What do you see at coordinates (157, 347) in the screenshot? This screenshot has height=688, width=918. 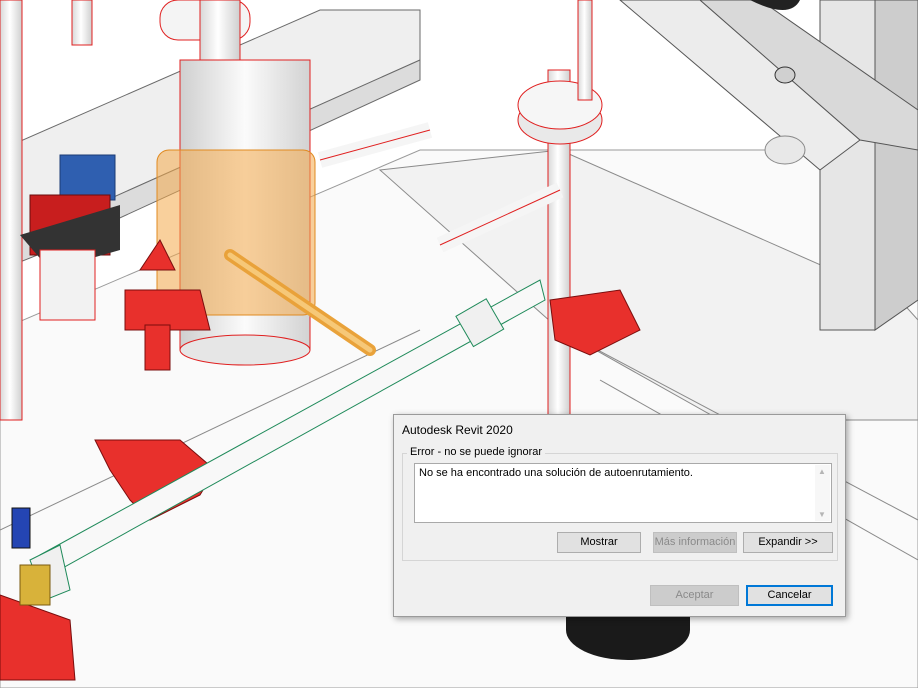 I see `valve-stem` at bounding box center [157, 347].